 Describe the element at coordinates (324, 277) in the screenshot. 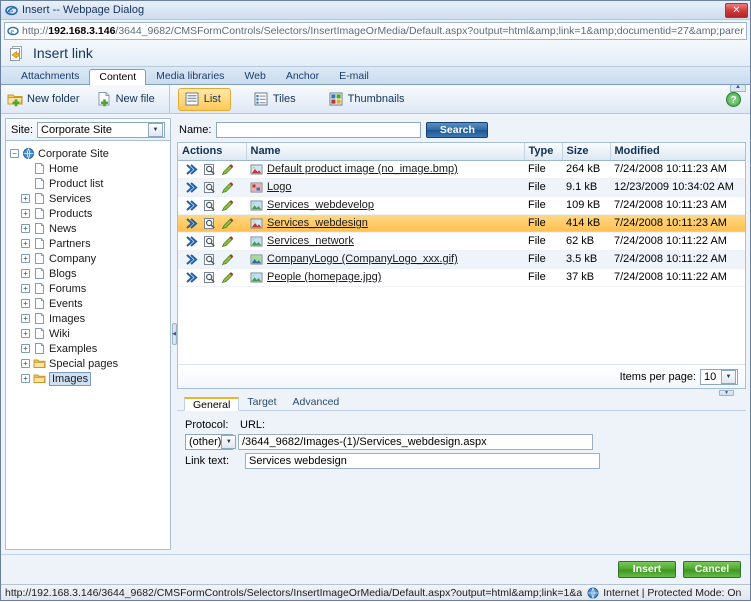

I see `file-link: People (homepage.jpg)` at that location.